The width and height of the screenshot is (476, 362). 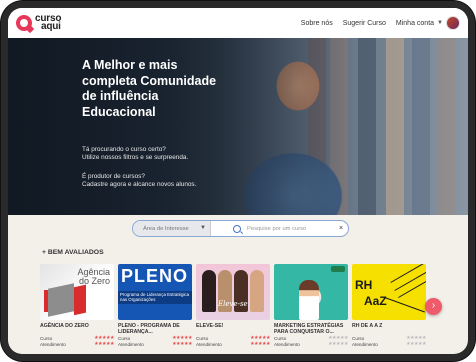 I want to click on hero-text-line: Utilize nossos filtros e se surpreenda., so click(x=135, y=158).